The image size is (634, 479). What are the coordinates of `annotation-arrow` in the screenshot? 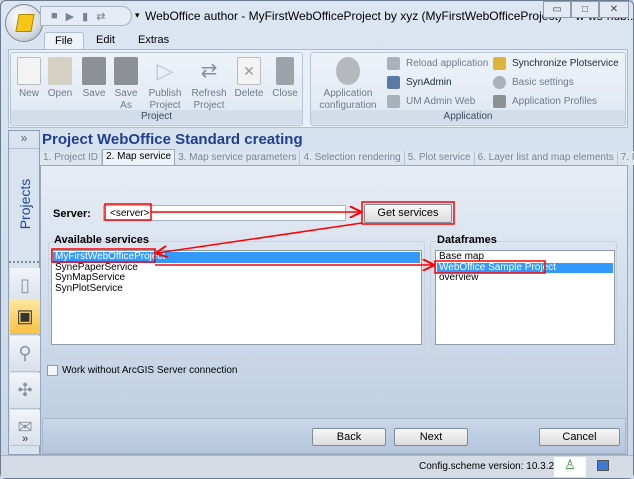 It's located at (260, 237).